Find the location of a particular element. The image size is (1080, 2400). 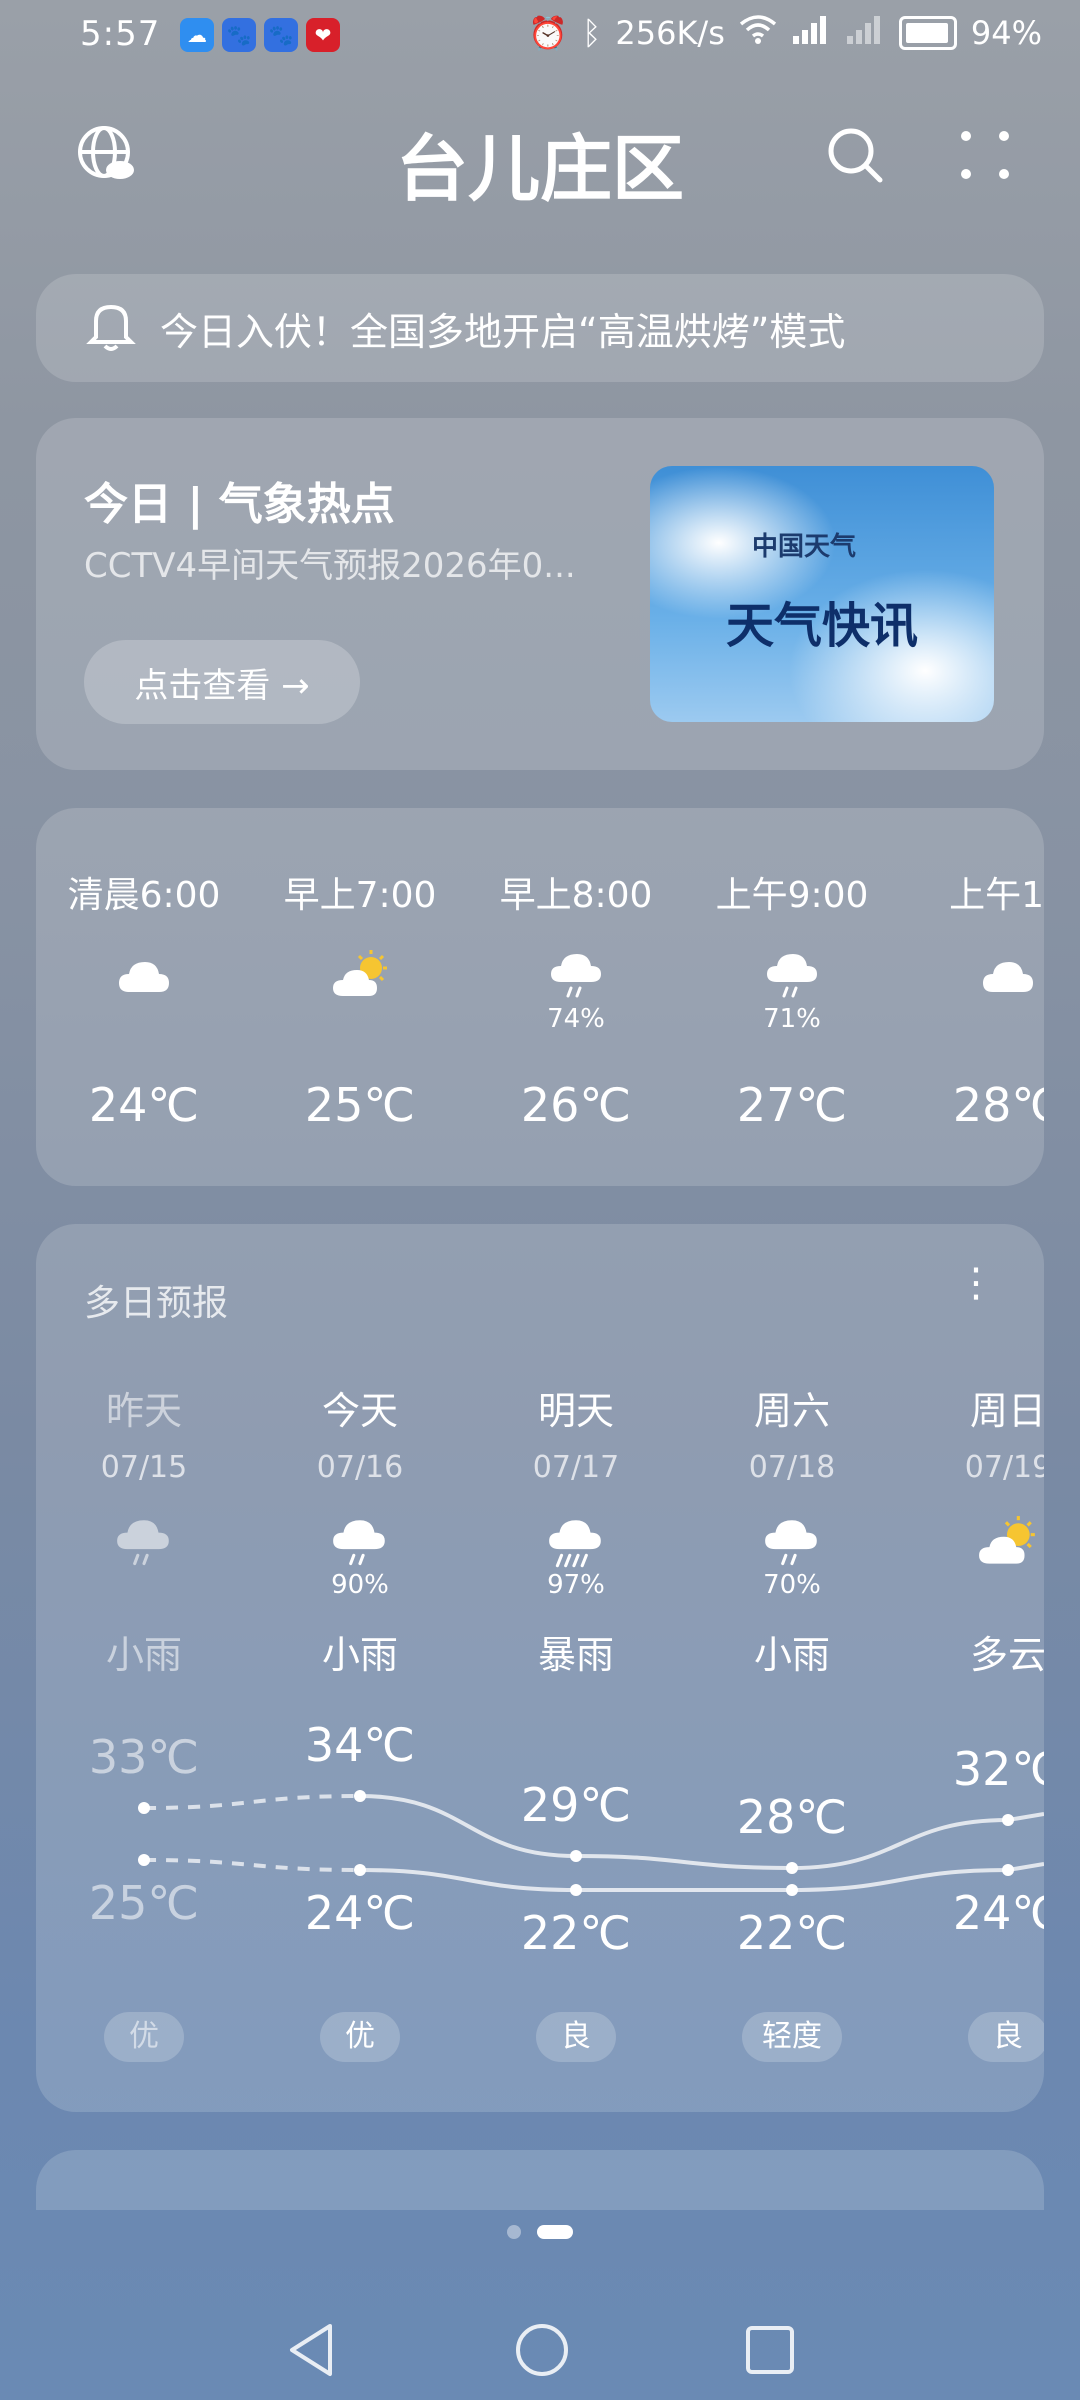

hourly-temp: 24℃ is located at coordinates (144, 1105).